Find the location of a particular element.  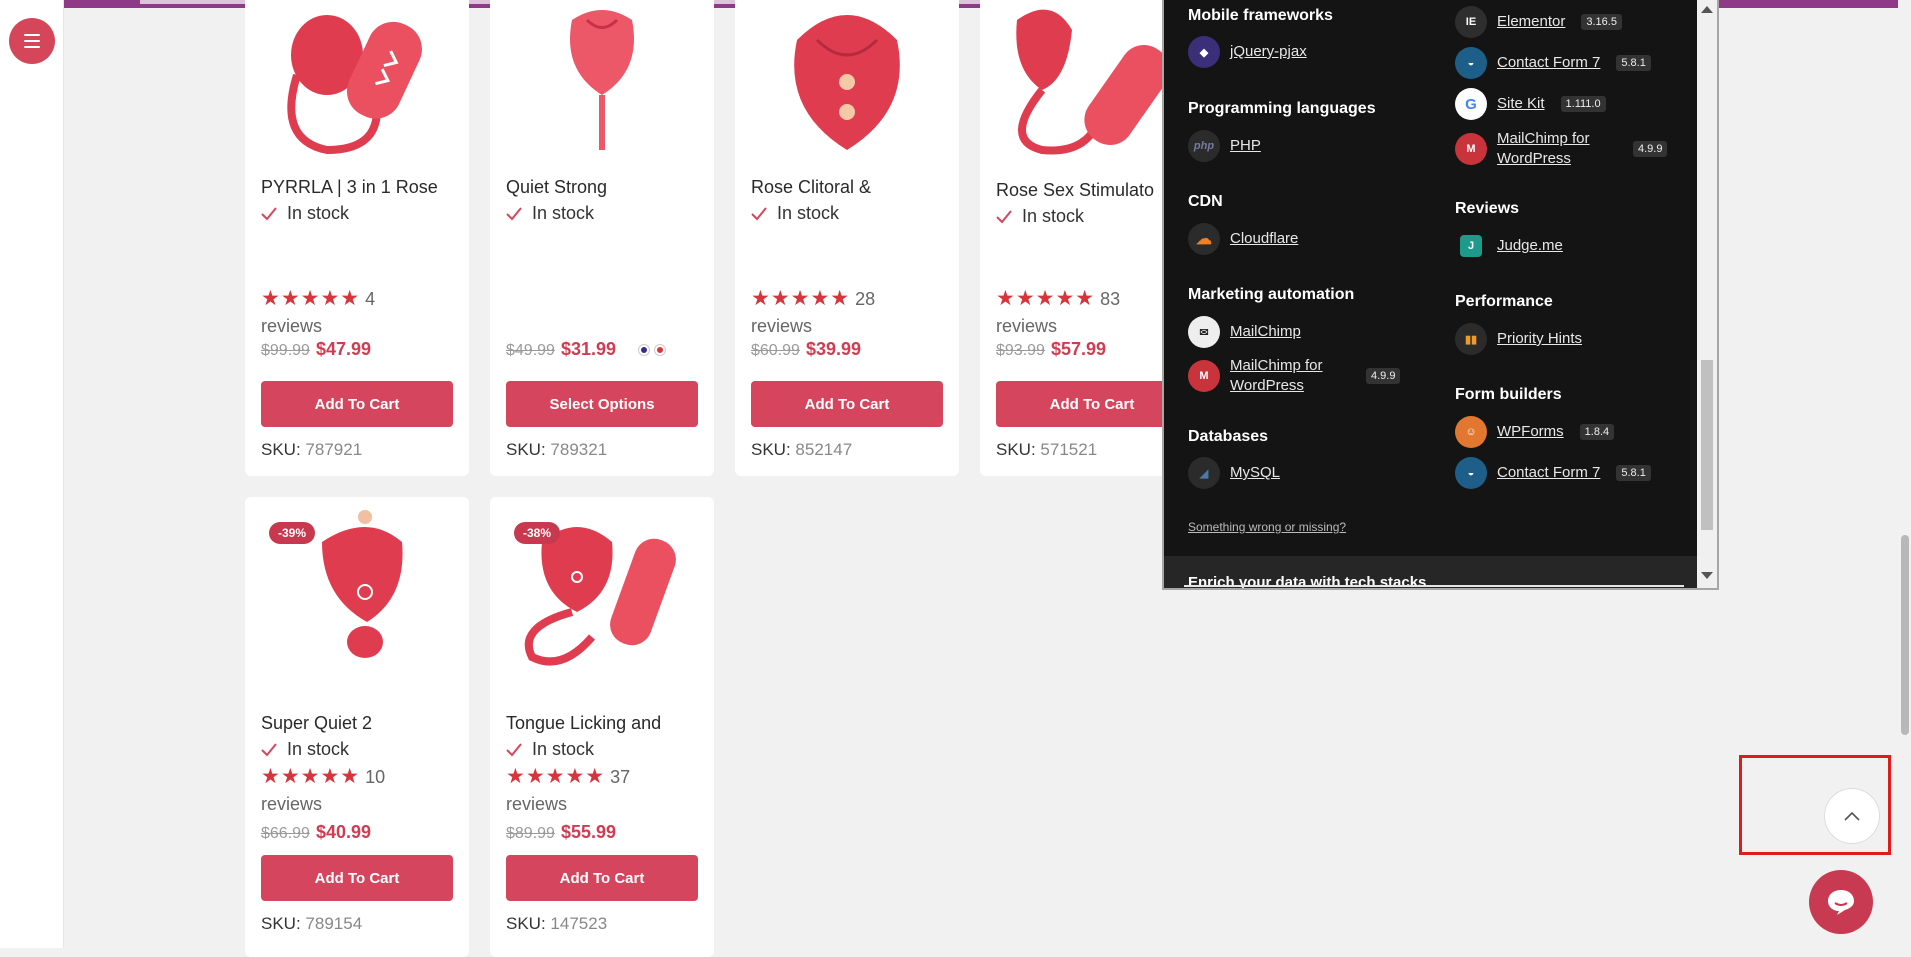

sku-value: 147523 is located at coordinates (579, 923).